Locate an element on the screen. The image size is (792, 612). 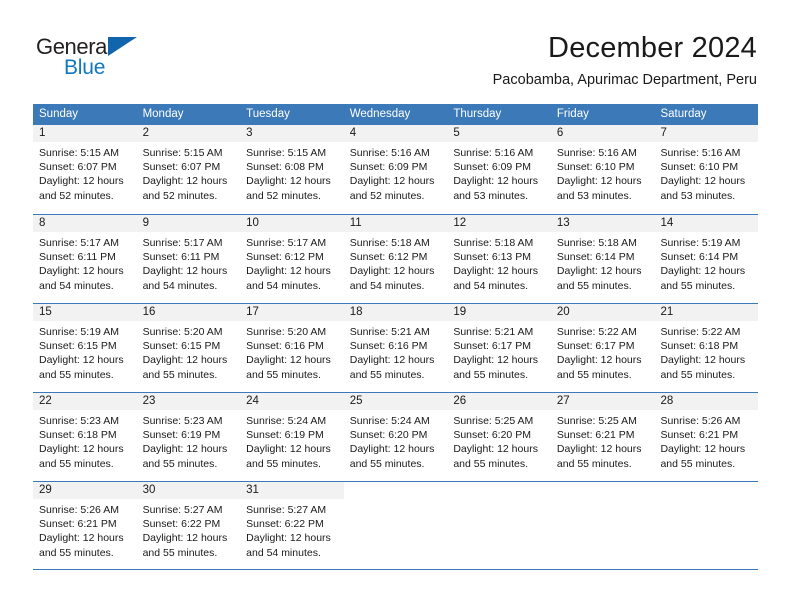
sunrise-text: Sunrise: 5:16 AM is located at coordinates (596, 153).